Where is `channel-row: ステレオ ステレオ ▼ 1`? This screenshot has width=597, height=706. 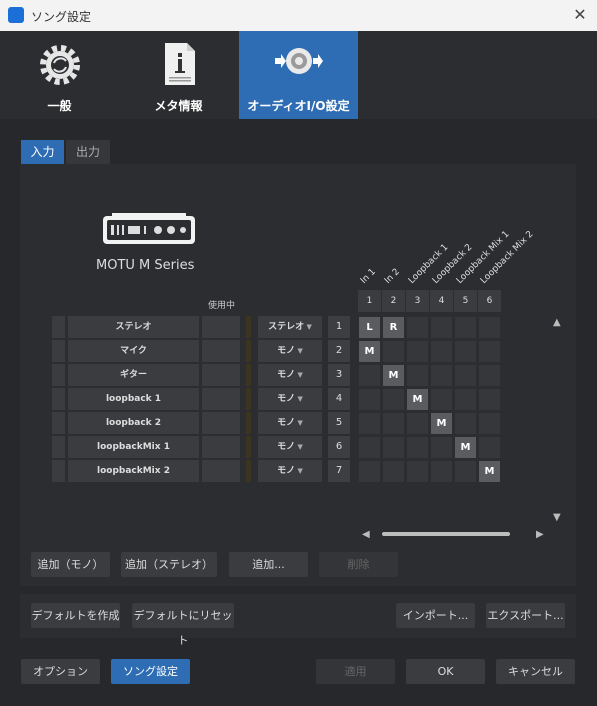
channel-row: ステレオ ステレオ ▼ 1 is located at coordinates (298, 327).